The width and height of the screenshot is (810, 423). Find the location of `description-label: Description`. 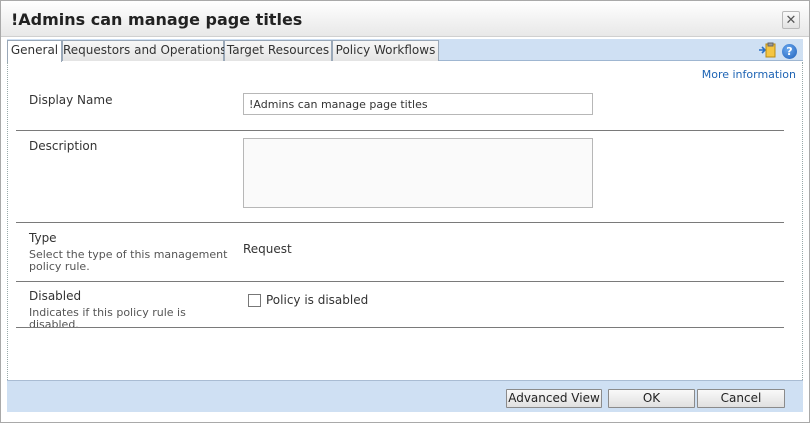

description-label: Description is located at coordinates (63, 146).